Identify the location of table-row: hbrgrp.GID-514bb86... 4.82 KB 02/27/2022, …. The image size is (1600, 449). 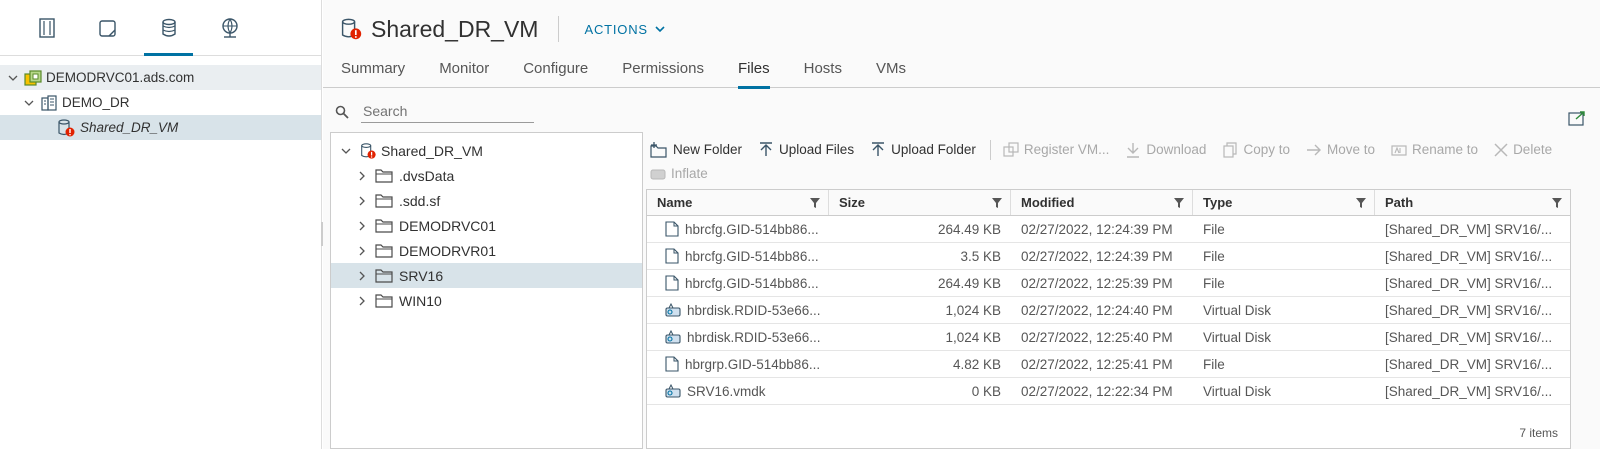
(1108, 364).